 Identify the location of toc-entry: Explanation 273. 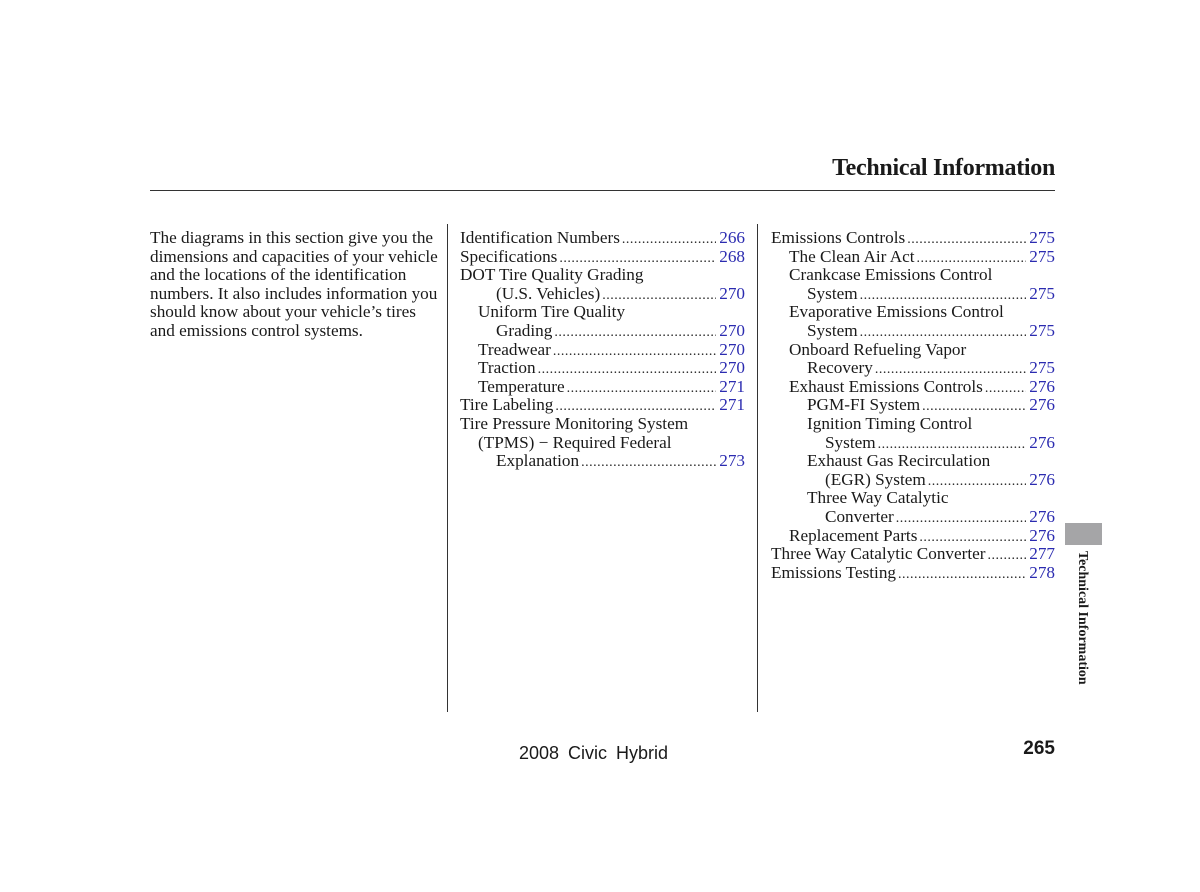
(602, 461).